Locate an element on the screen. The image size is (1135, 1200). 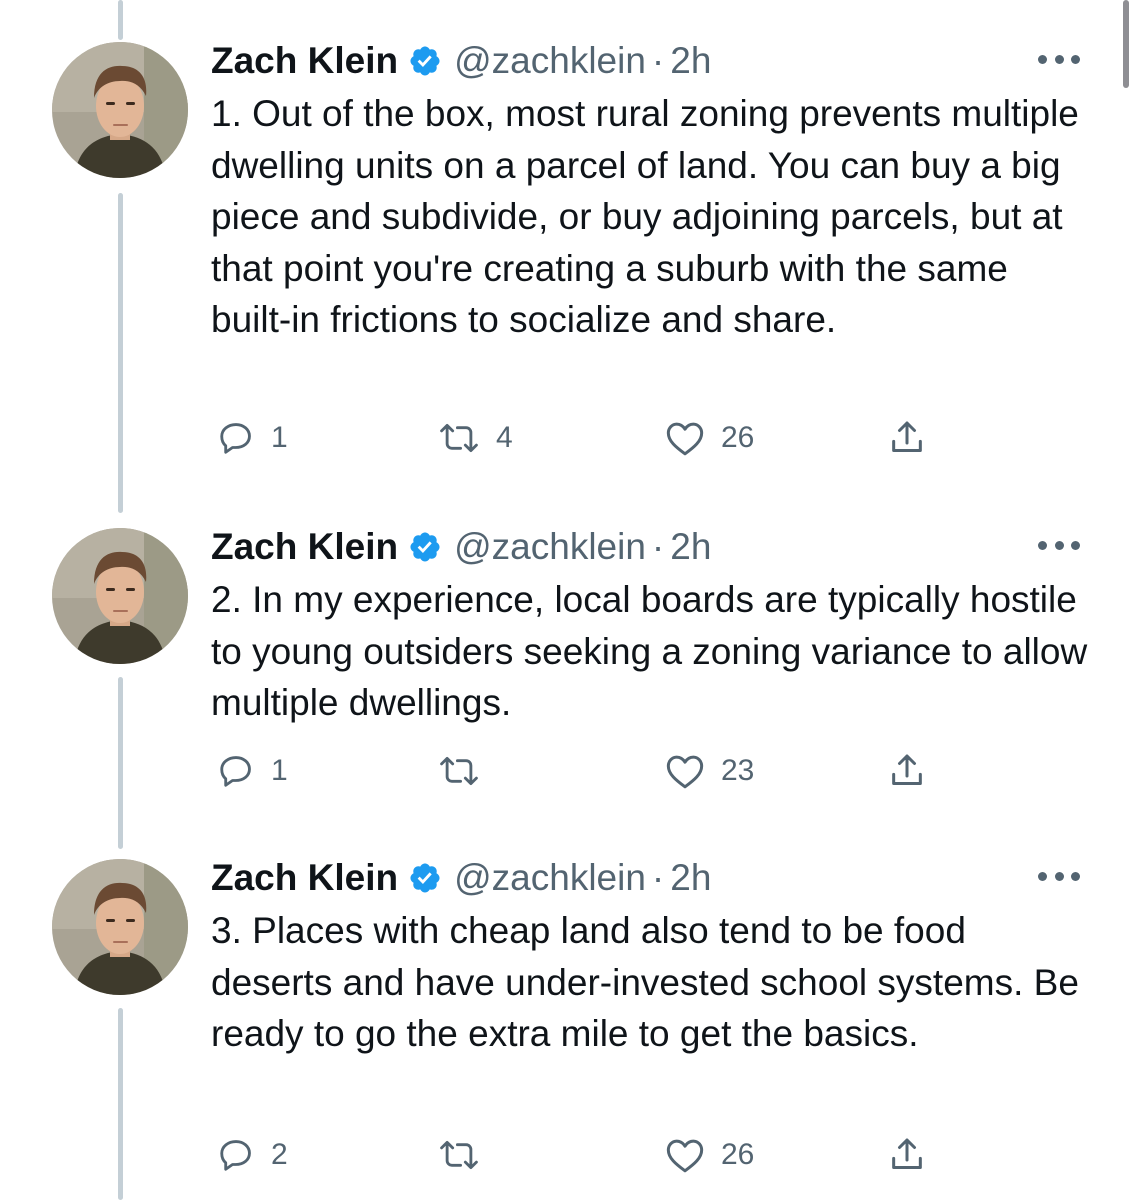
reply-button: 2 is located at coordinates (252, 1155).